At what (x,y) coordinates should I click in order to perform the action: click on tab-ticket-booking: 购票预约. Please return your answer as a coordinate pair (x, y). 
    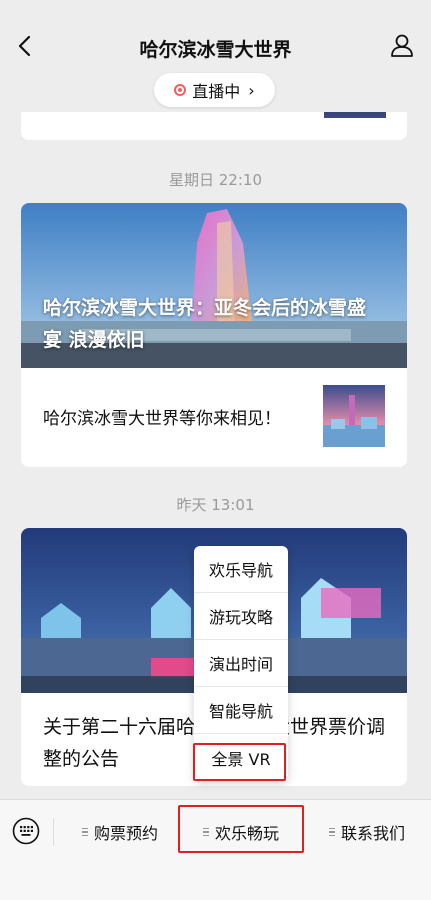
    Looking at the image, I should click on (120, 832).